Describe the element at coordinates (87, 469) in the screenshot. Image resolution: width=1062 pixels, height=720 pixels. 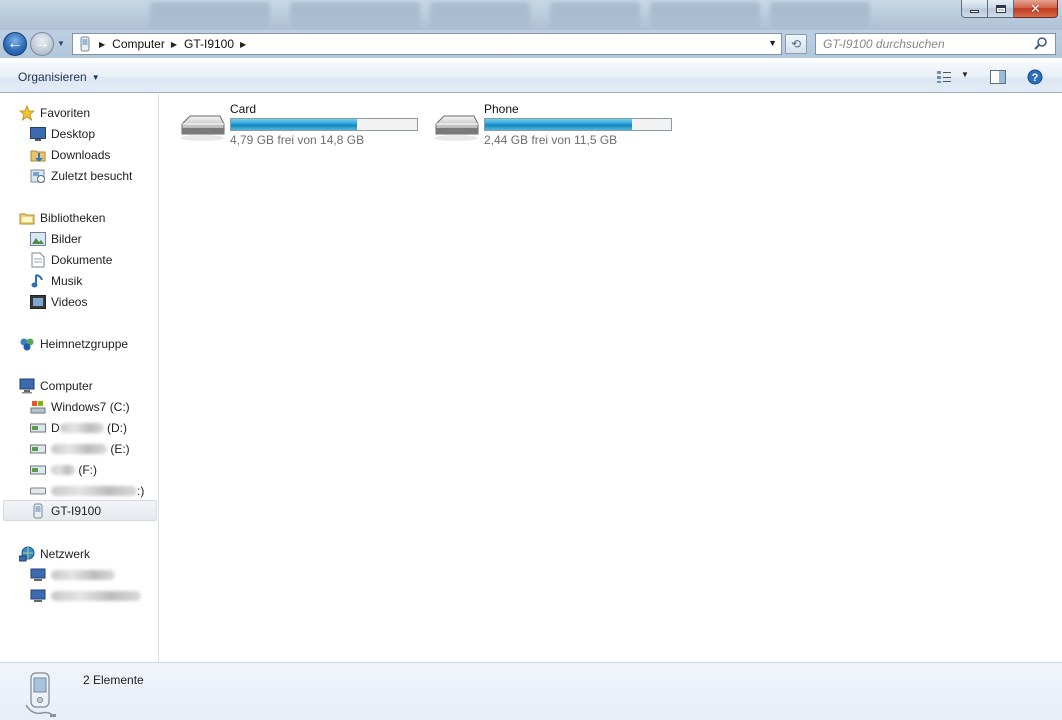
I see `sidebar-item-label: (F:)` at that location.